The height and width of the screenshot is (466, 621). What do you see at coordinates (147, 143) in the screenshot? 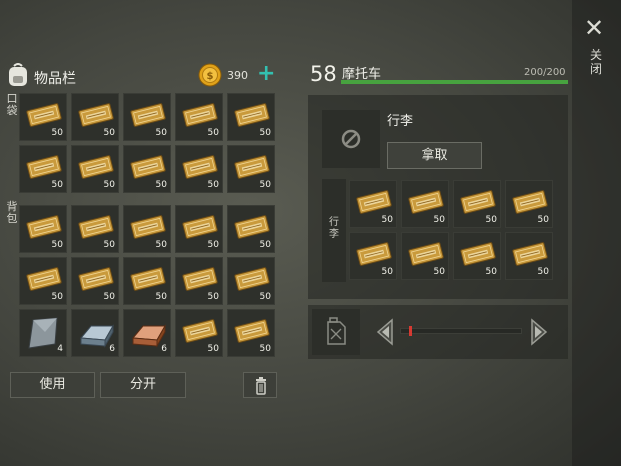
I see `pocket-grid: 50 50 50 50 50 50 50 50 50 50` at bounding box center [147, 143].